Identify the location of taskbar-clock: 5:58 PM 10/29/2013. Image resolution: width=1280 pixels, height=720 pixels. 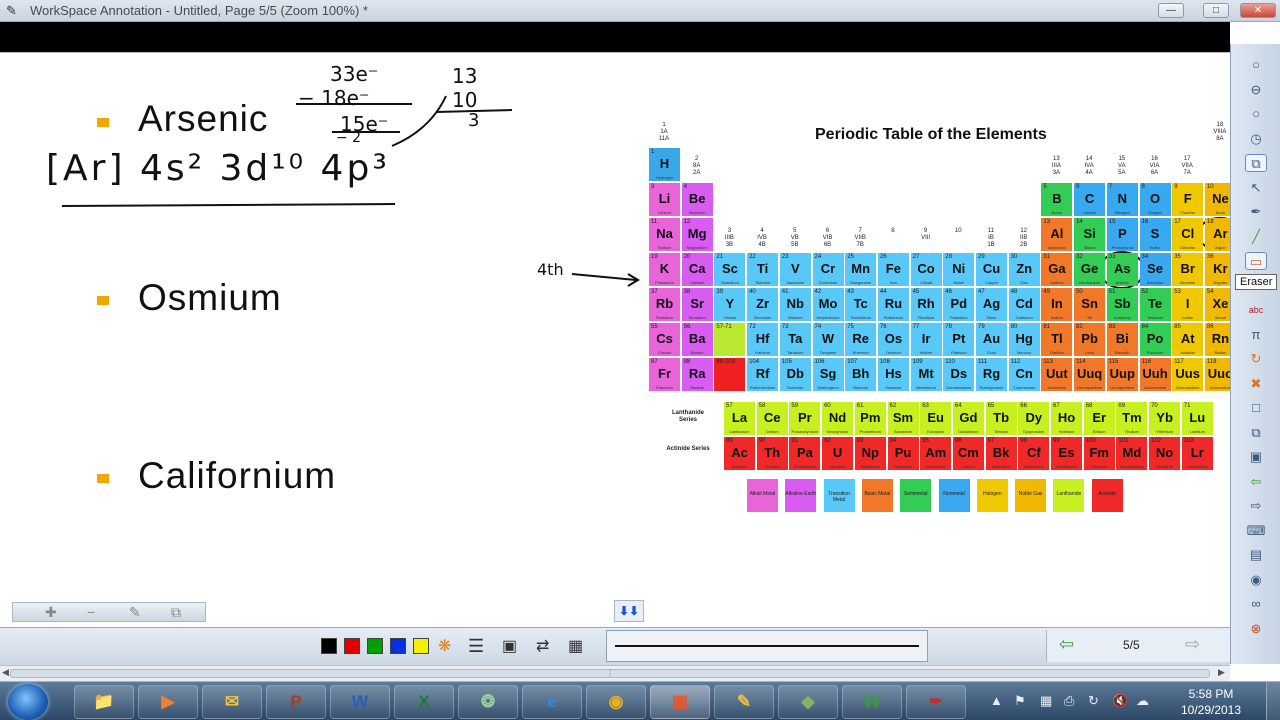
(1211, 702).